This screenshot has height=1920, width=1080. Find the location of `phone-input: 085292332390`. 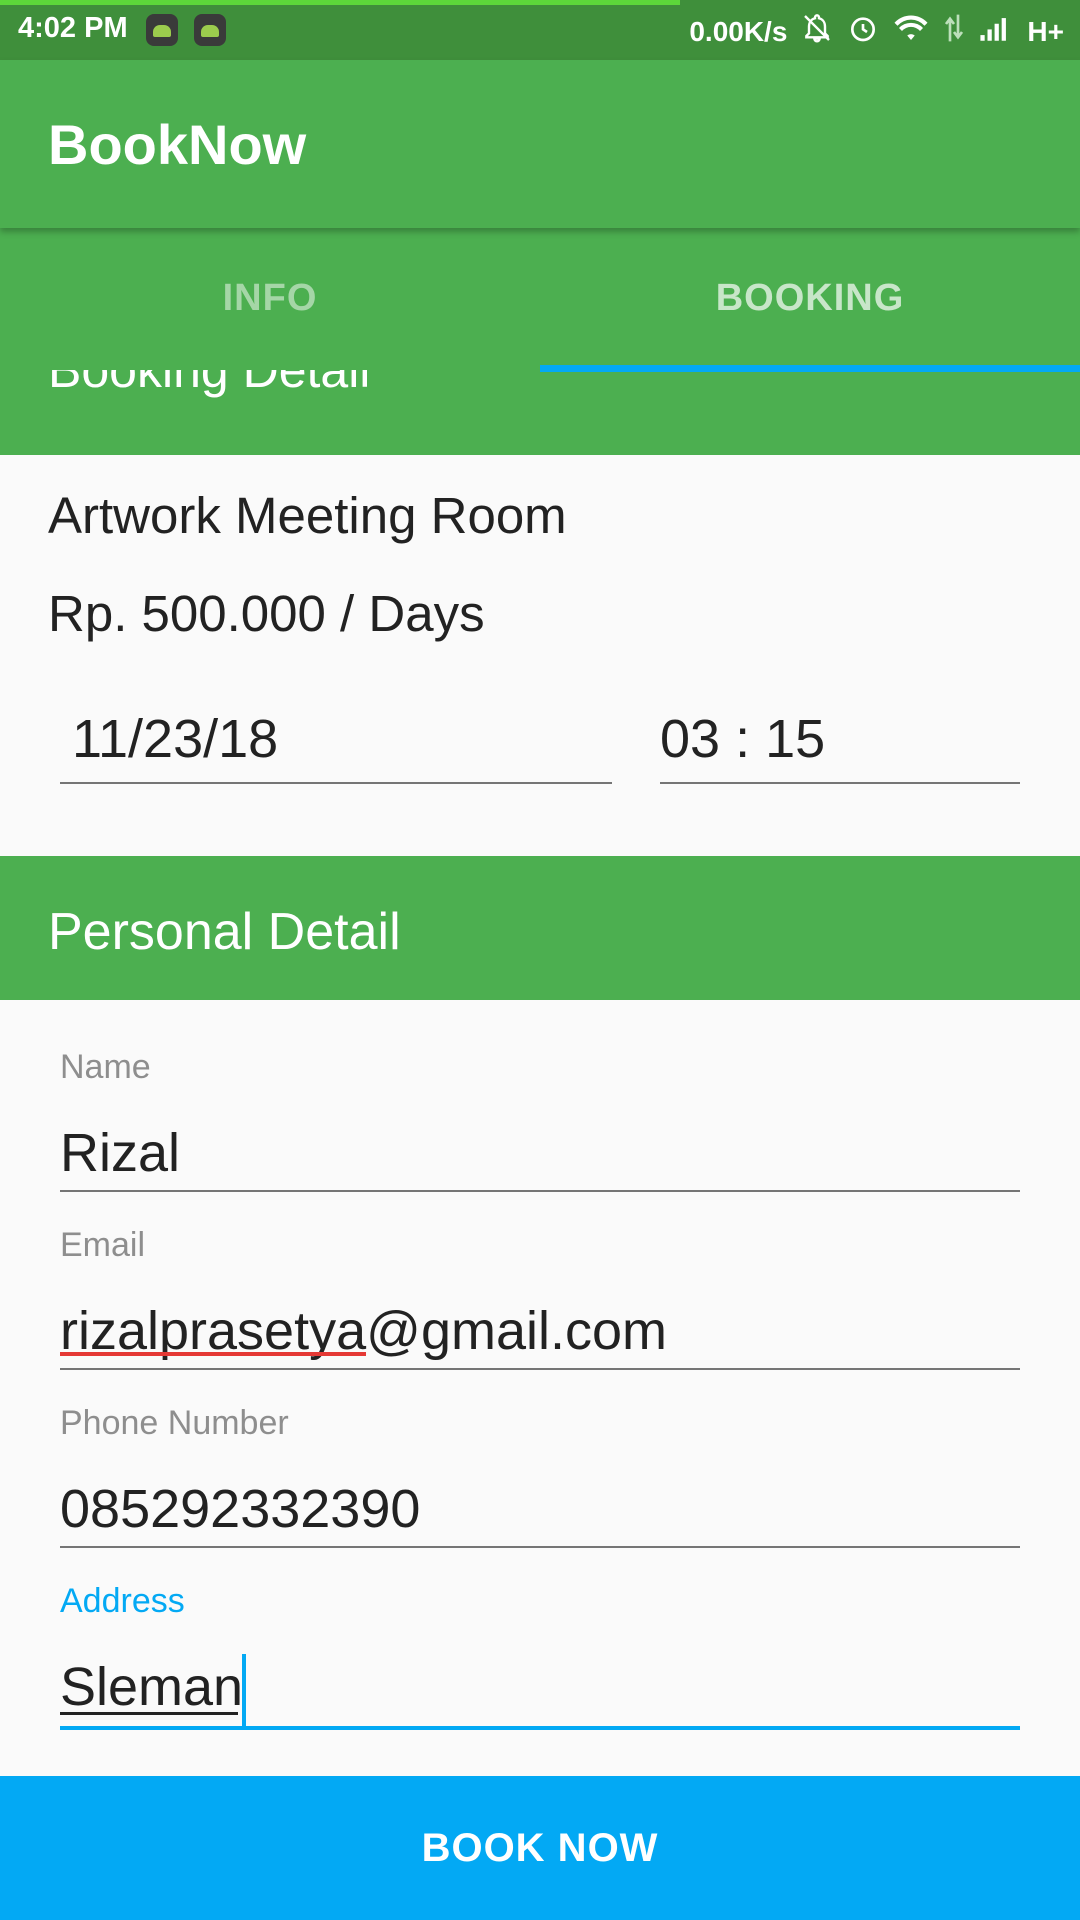

phone-input: 085292332390 is located at coordinates (540, 1513).